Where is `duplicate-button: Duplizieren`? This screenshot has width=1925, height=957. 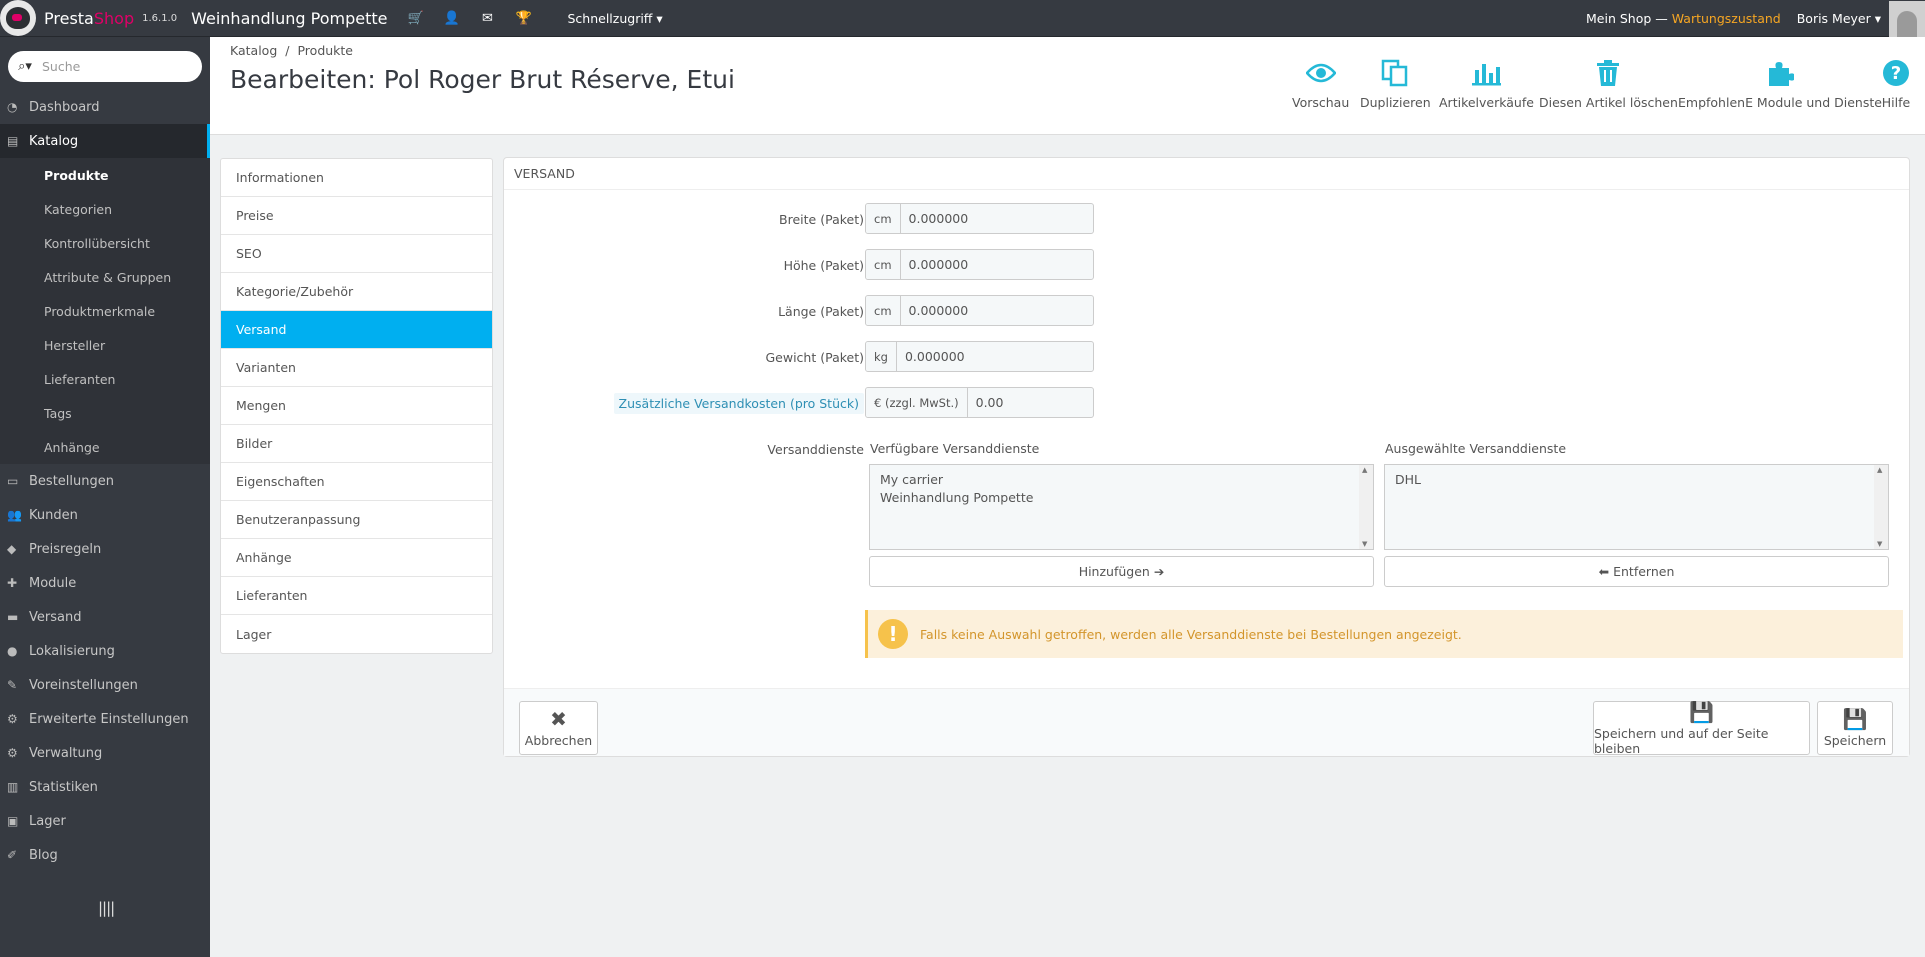
duplicate-button: Duplizieren is located at coordinates (1395, 83).